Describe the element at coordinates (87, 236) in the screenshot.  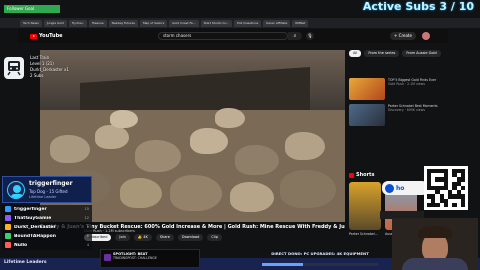
I see `leader-value: 6` at that location.